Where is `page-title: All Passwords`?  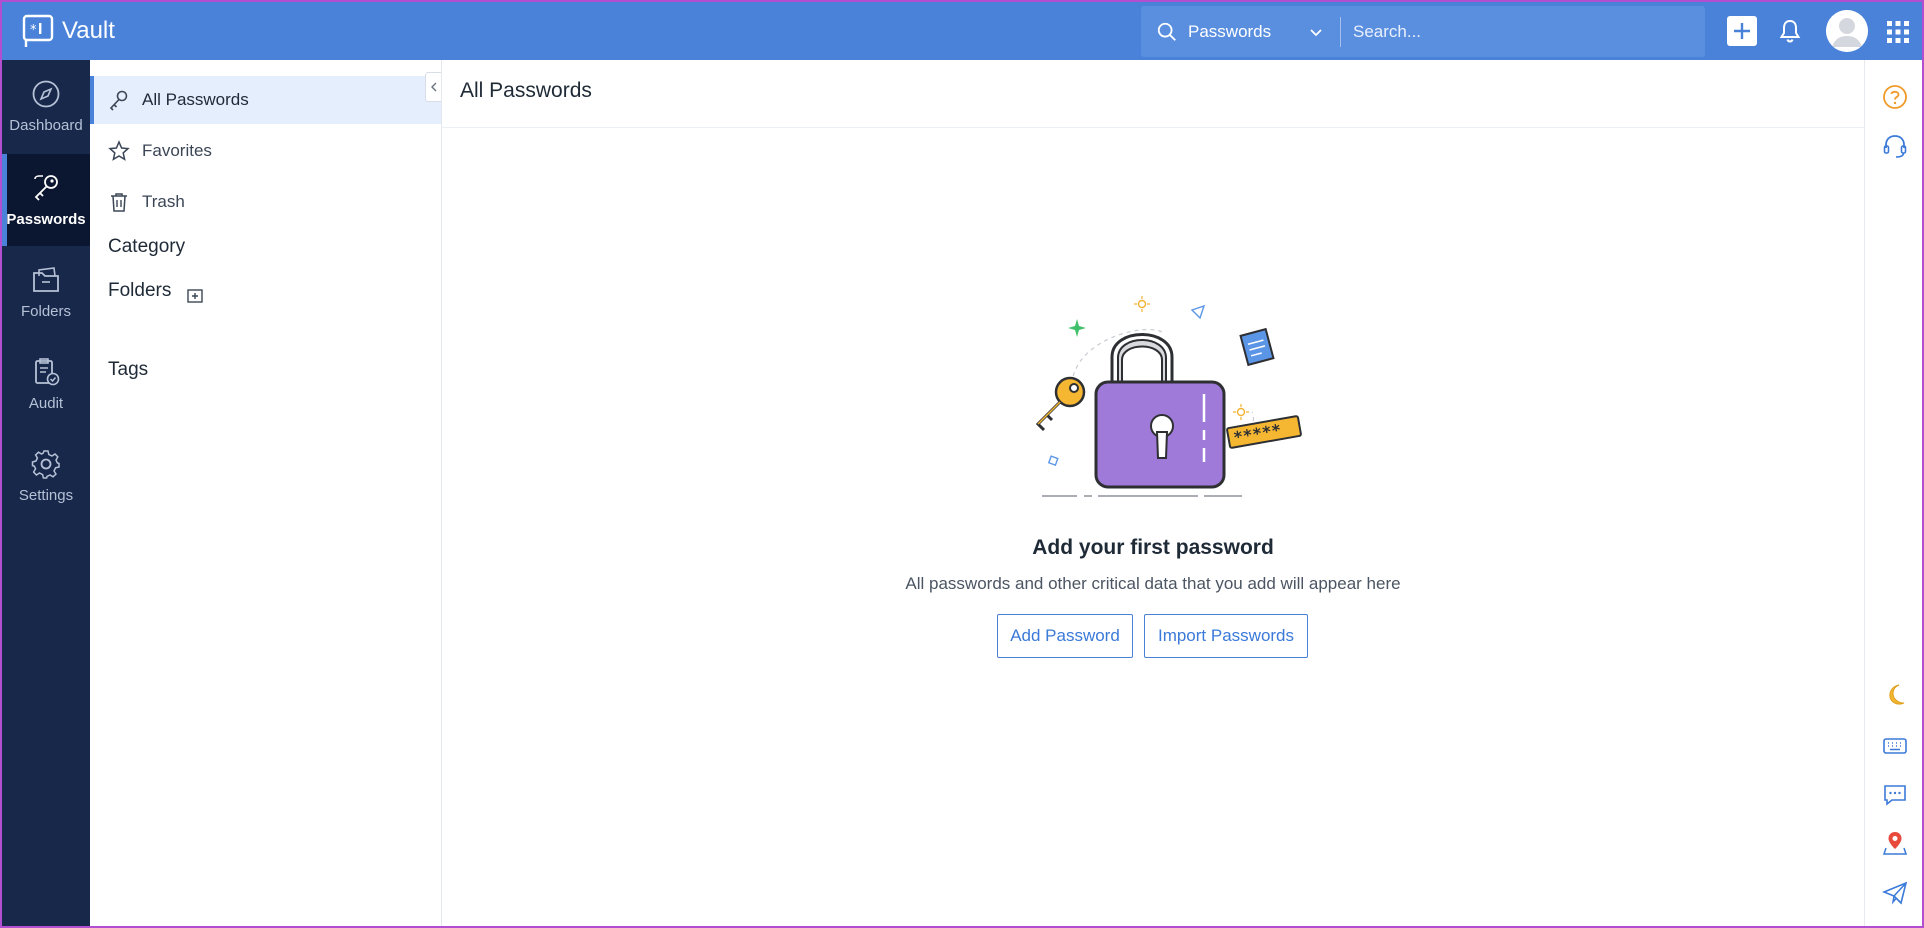 page-title: All Passwords is located at coordinates (526, 90).